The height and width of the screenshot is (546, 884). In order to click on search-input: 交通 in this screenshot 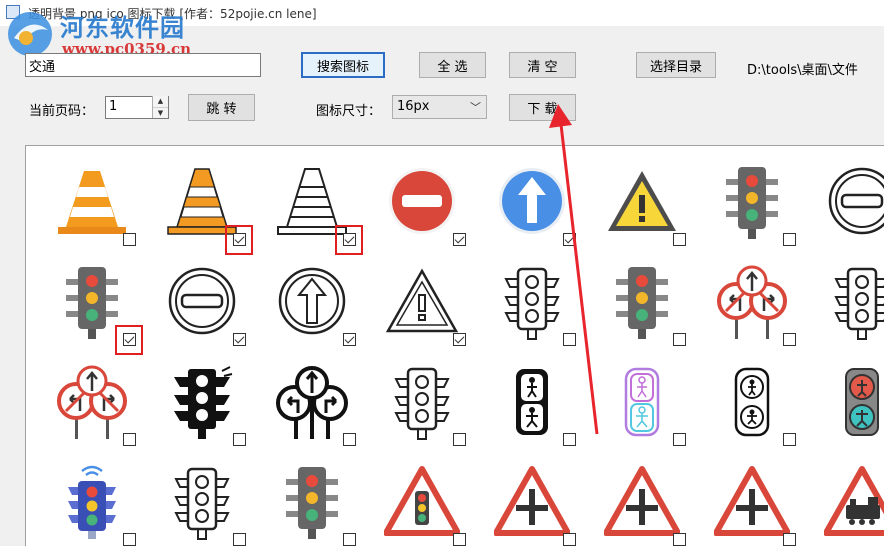, I will do `click(143, 65)`.